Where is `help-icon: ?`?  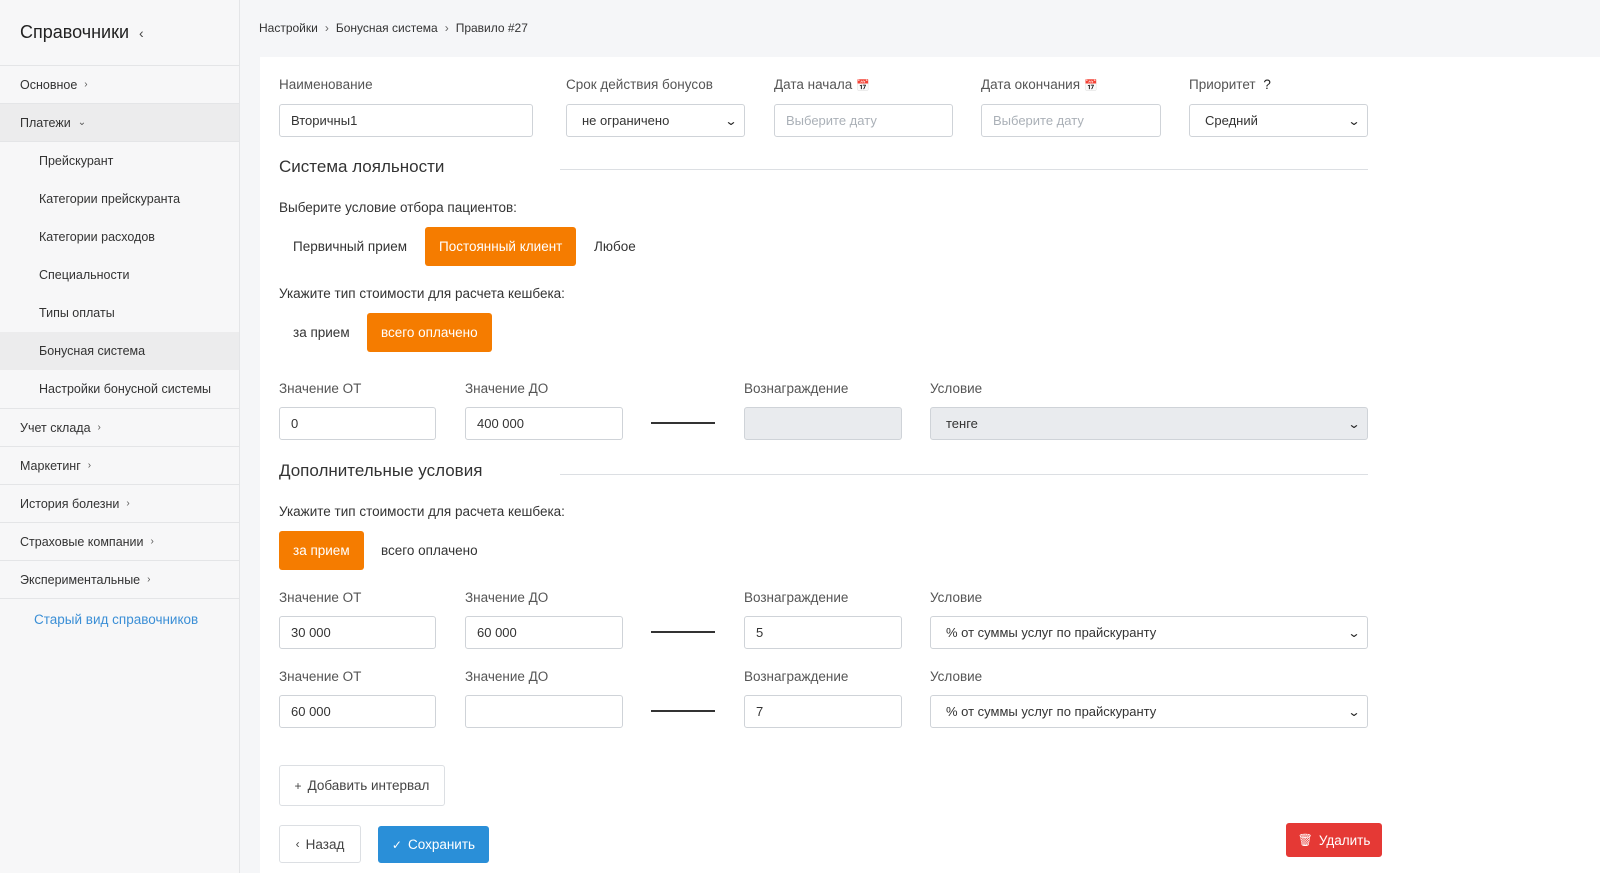
help-icon: ? is located at coordinates (1267, 84).